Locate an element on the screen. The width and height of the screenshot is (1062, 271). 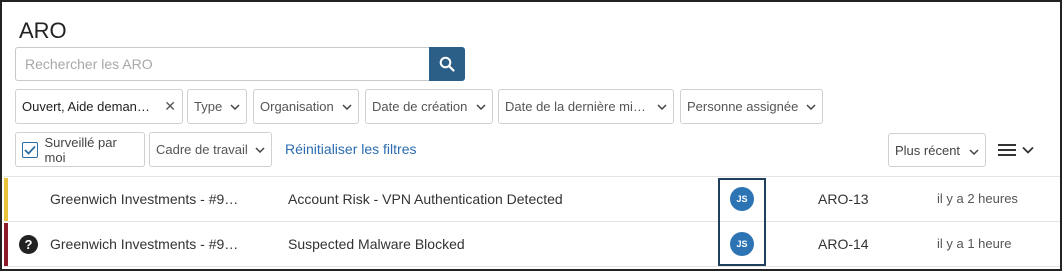
status-filter: Ouvert, Aide demandée ✕ is located at coordinates (99, 106).